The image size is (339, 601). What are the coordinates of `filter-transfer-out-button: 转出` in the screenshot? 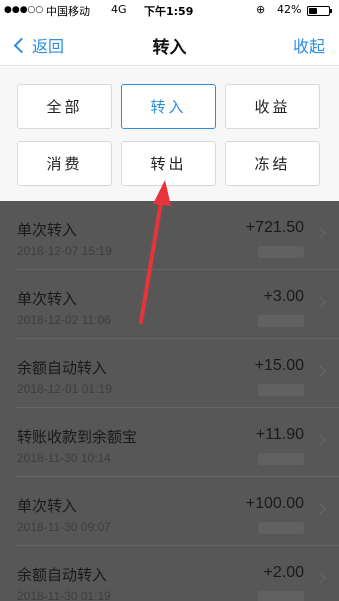 It's located at (168, 163).